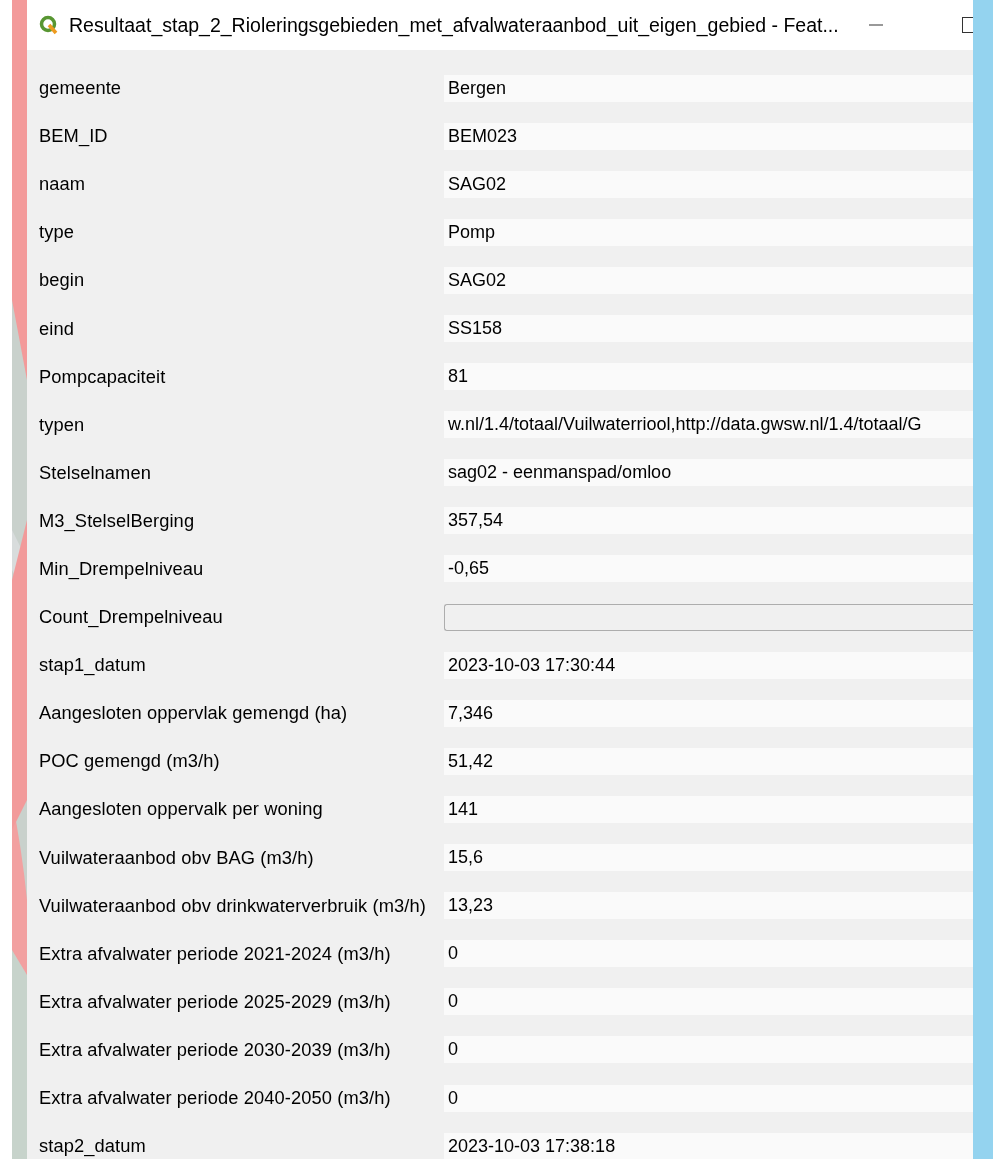 The width and height of the screenshot is (993, 1159). What do you see at coordinates (176, 857) in the screenshot?
I see `field-label: Vuilwateraanbod obv BAG (m3/h)` at bounding box center [176, 857].